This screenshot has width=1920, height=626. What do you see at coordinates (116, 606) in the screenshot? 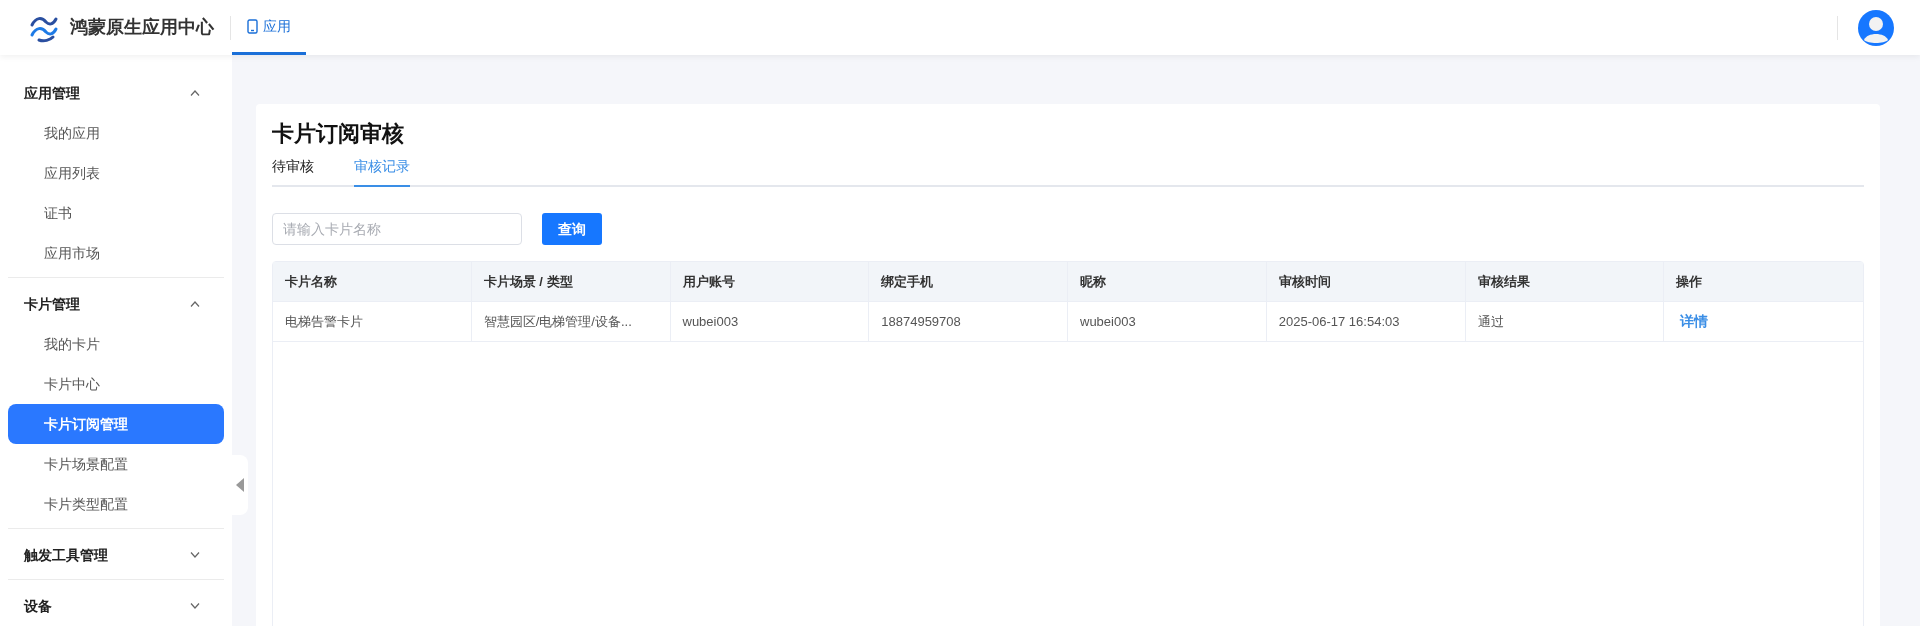
I see `sidebar-group: 设备` at bounding box center [116, 606].